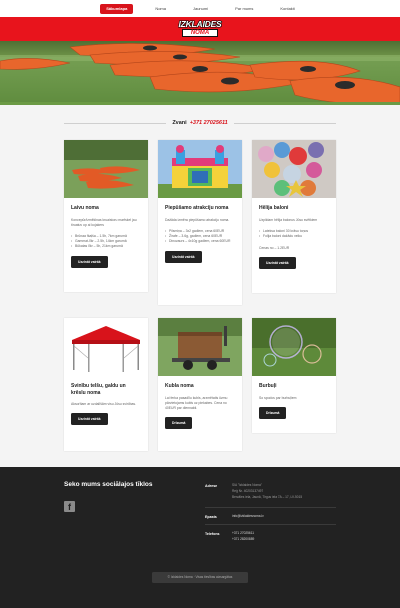 This screenshot has height=608, width=400. Describe the element at coordinates (248, 516) in the screenshot. I see `email-link: info@izklaidesnoma.lv` at that location.